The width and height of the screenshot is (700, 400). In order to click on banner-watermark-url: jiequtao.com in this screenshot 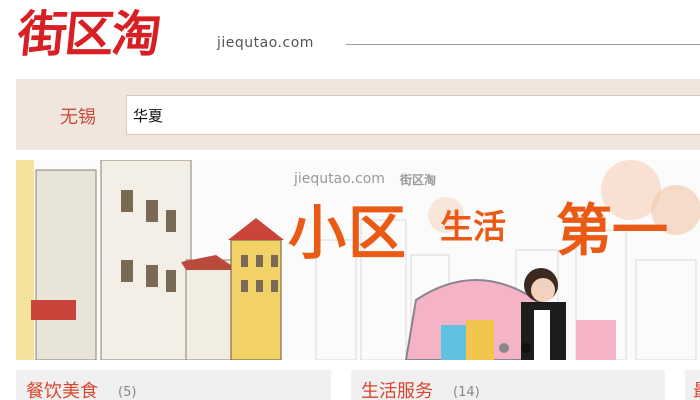, I will do `click(339, 179)`.